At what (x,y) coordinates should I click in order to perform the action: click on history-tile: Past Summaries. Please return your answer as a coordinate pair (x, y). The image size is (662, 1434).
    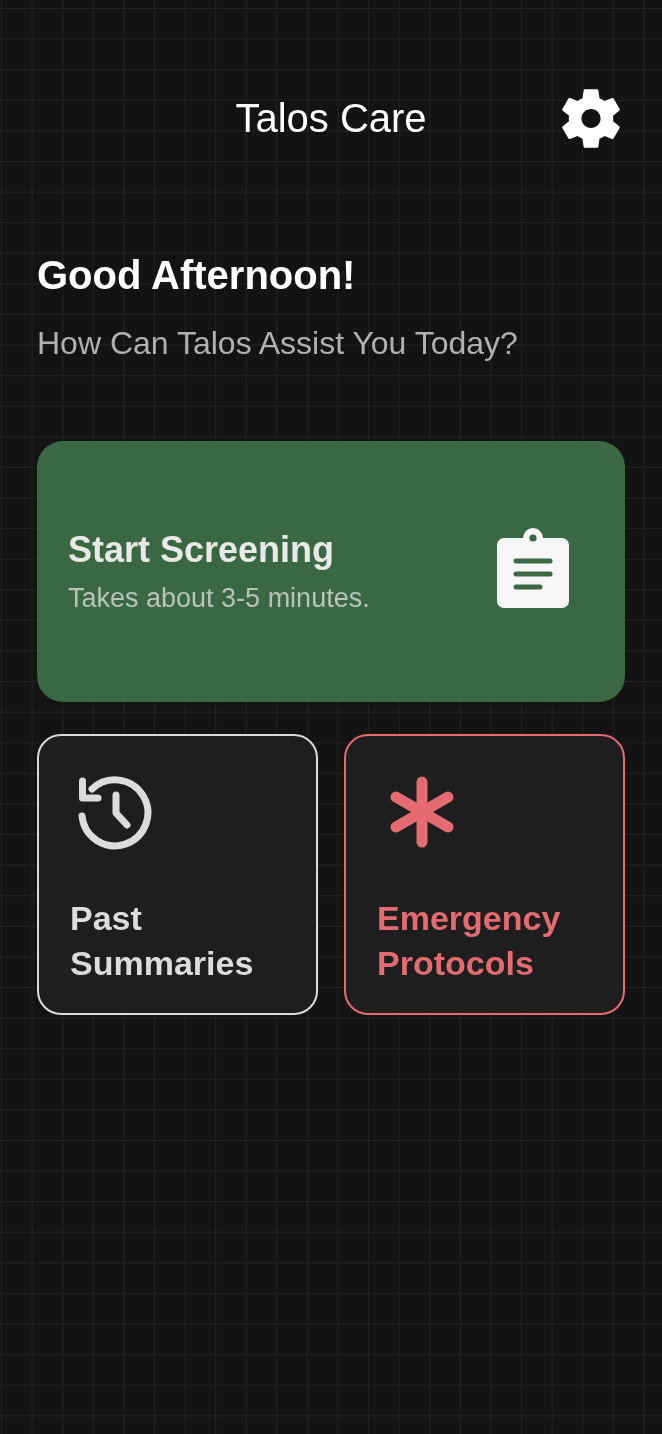
    Looking at the image, I should click on (177, 874).